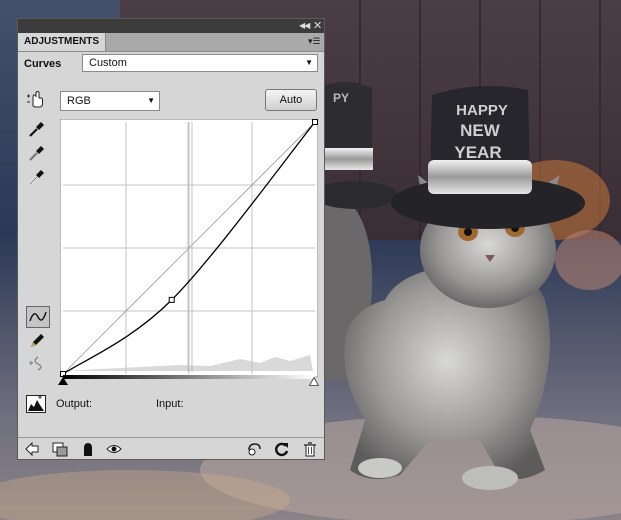 The width and height of the screenshot is (621, 520). I want to click on hat-text-new: NEW, so click(480, 130).